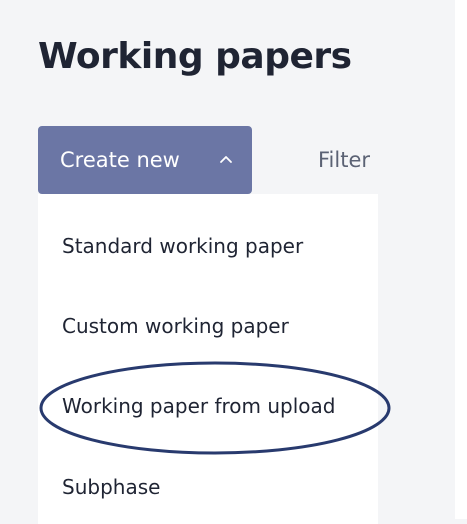 This screenshot has height=524, width=467. What do you see at coordinates (226, 159) in the screenshot?
I see `chevron-up-icon` at bounding box center [226, 159].